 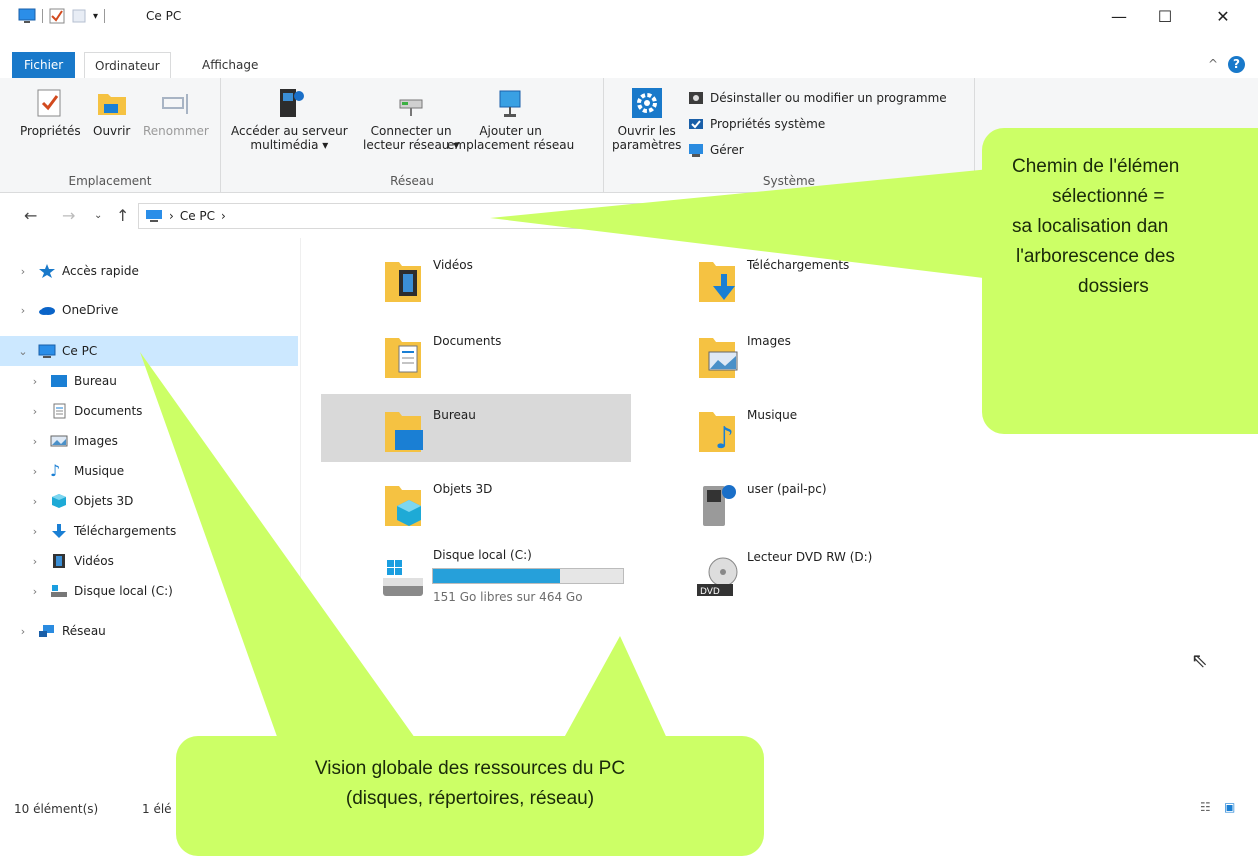 What do you see at coordinates (1113, 286) in the screenshot?
I see `callout-line: dossiers` at bounding box center [1113, 286].